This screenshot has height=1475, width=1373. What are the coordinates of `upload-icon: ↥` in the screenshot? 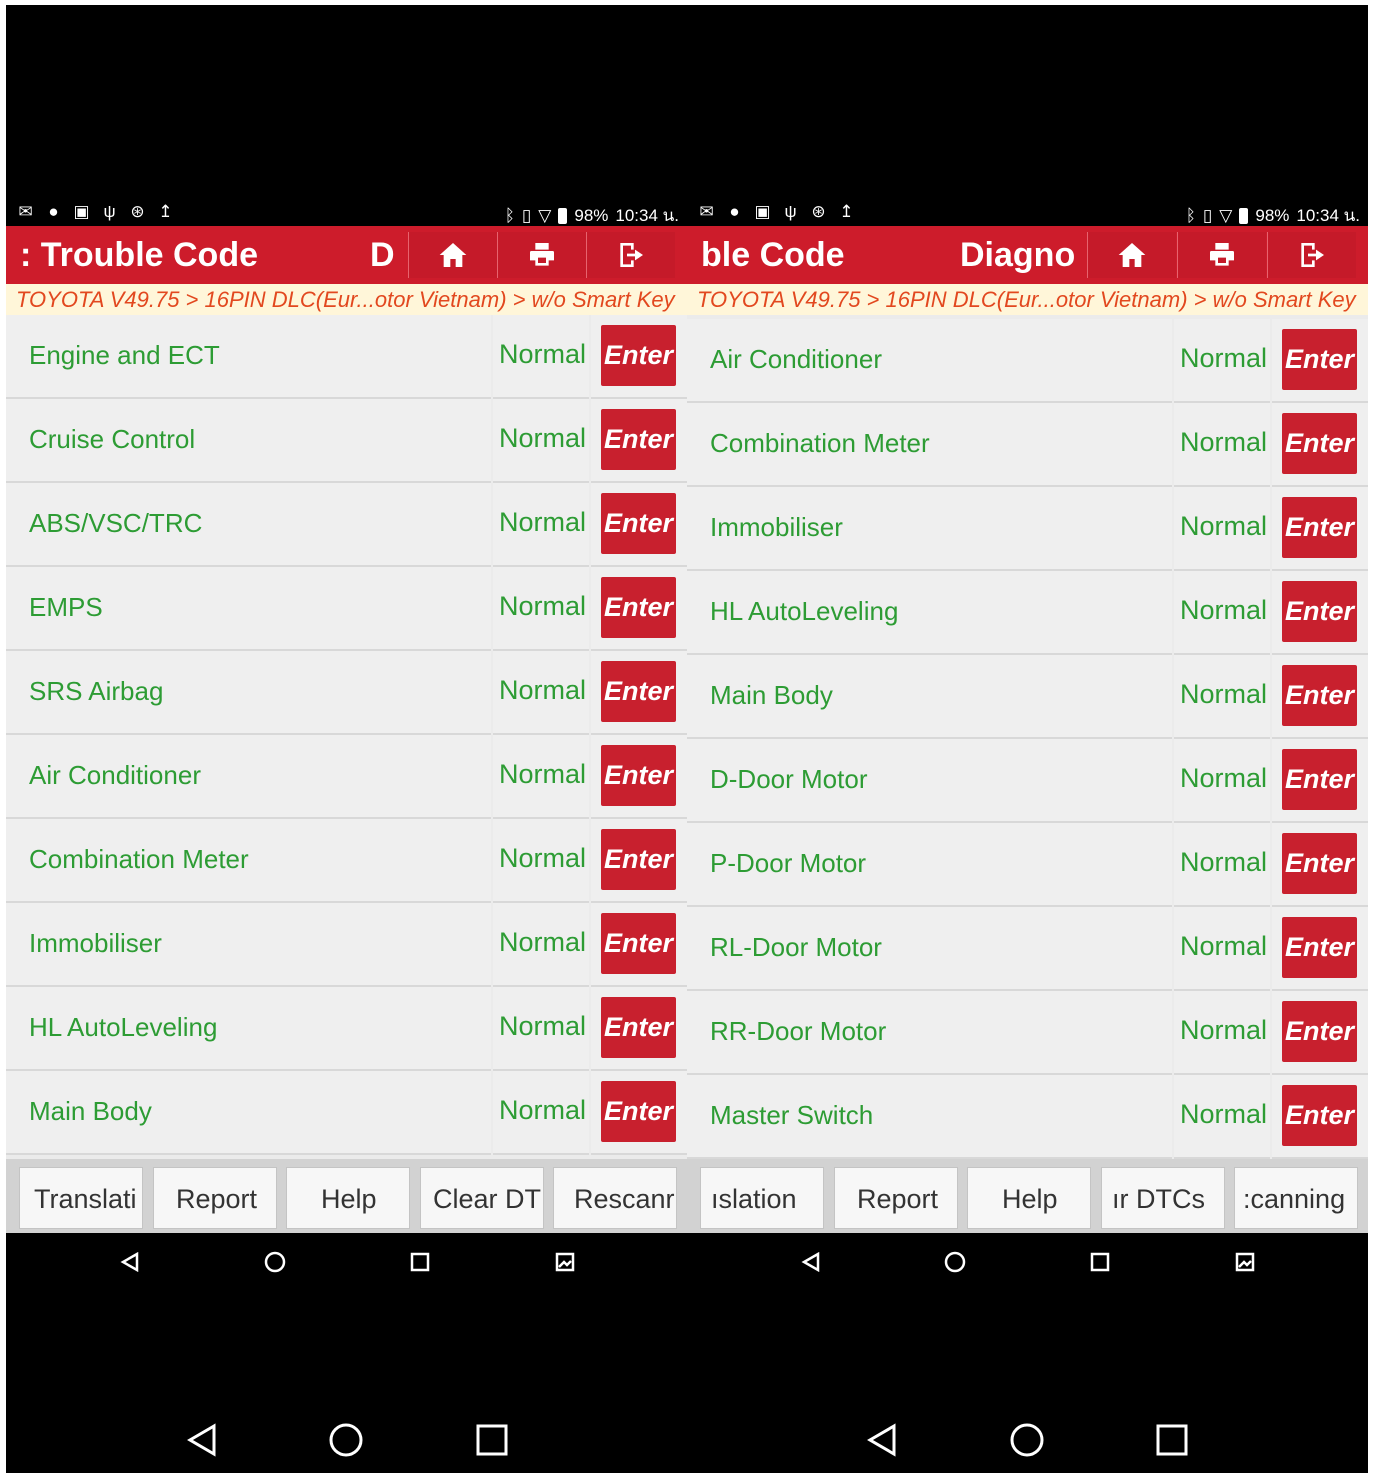 It's located at (846, 211).